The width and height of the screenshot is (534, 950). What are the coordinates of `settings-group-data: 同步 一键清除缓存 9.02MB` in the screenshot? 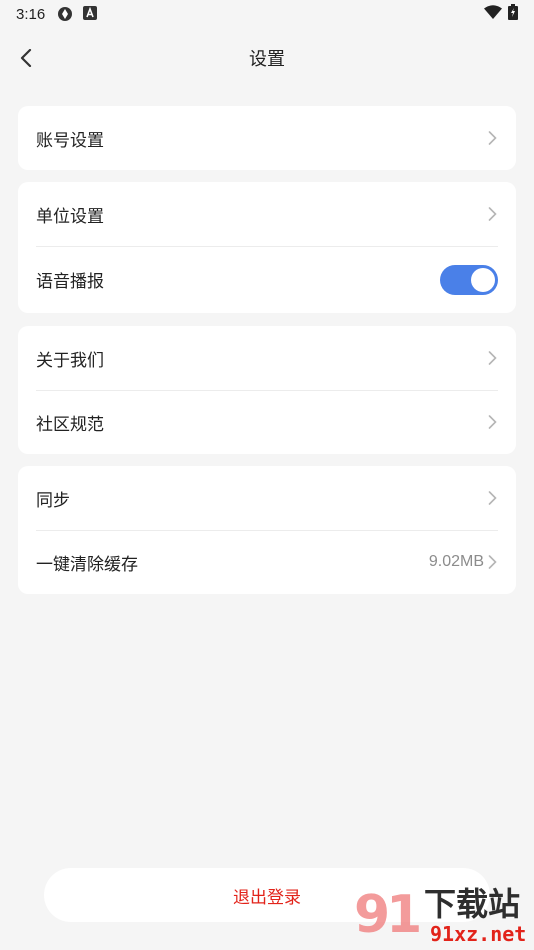 It's located at (267, 530).